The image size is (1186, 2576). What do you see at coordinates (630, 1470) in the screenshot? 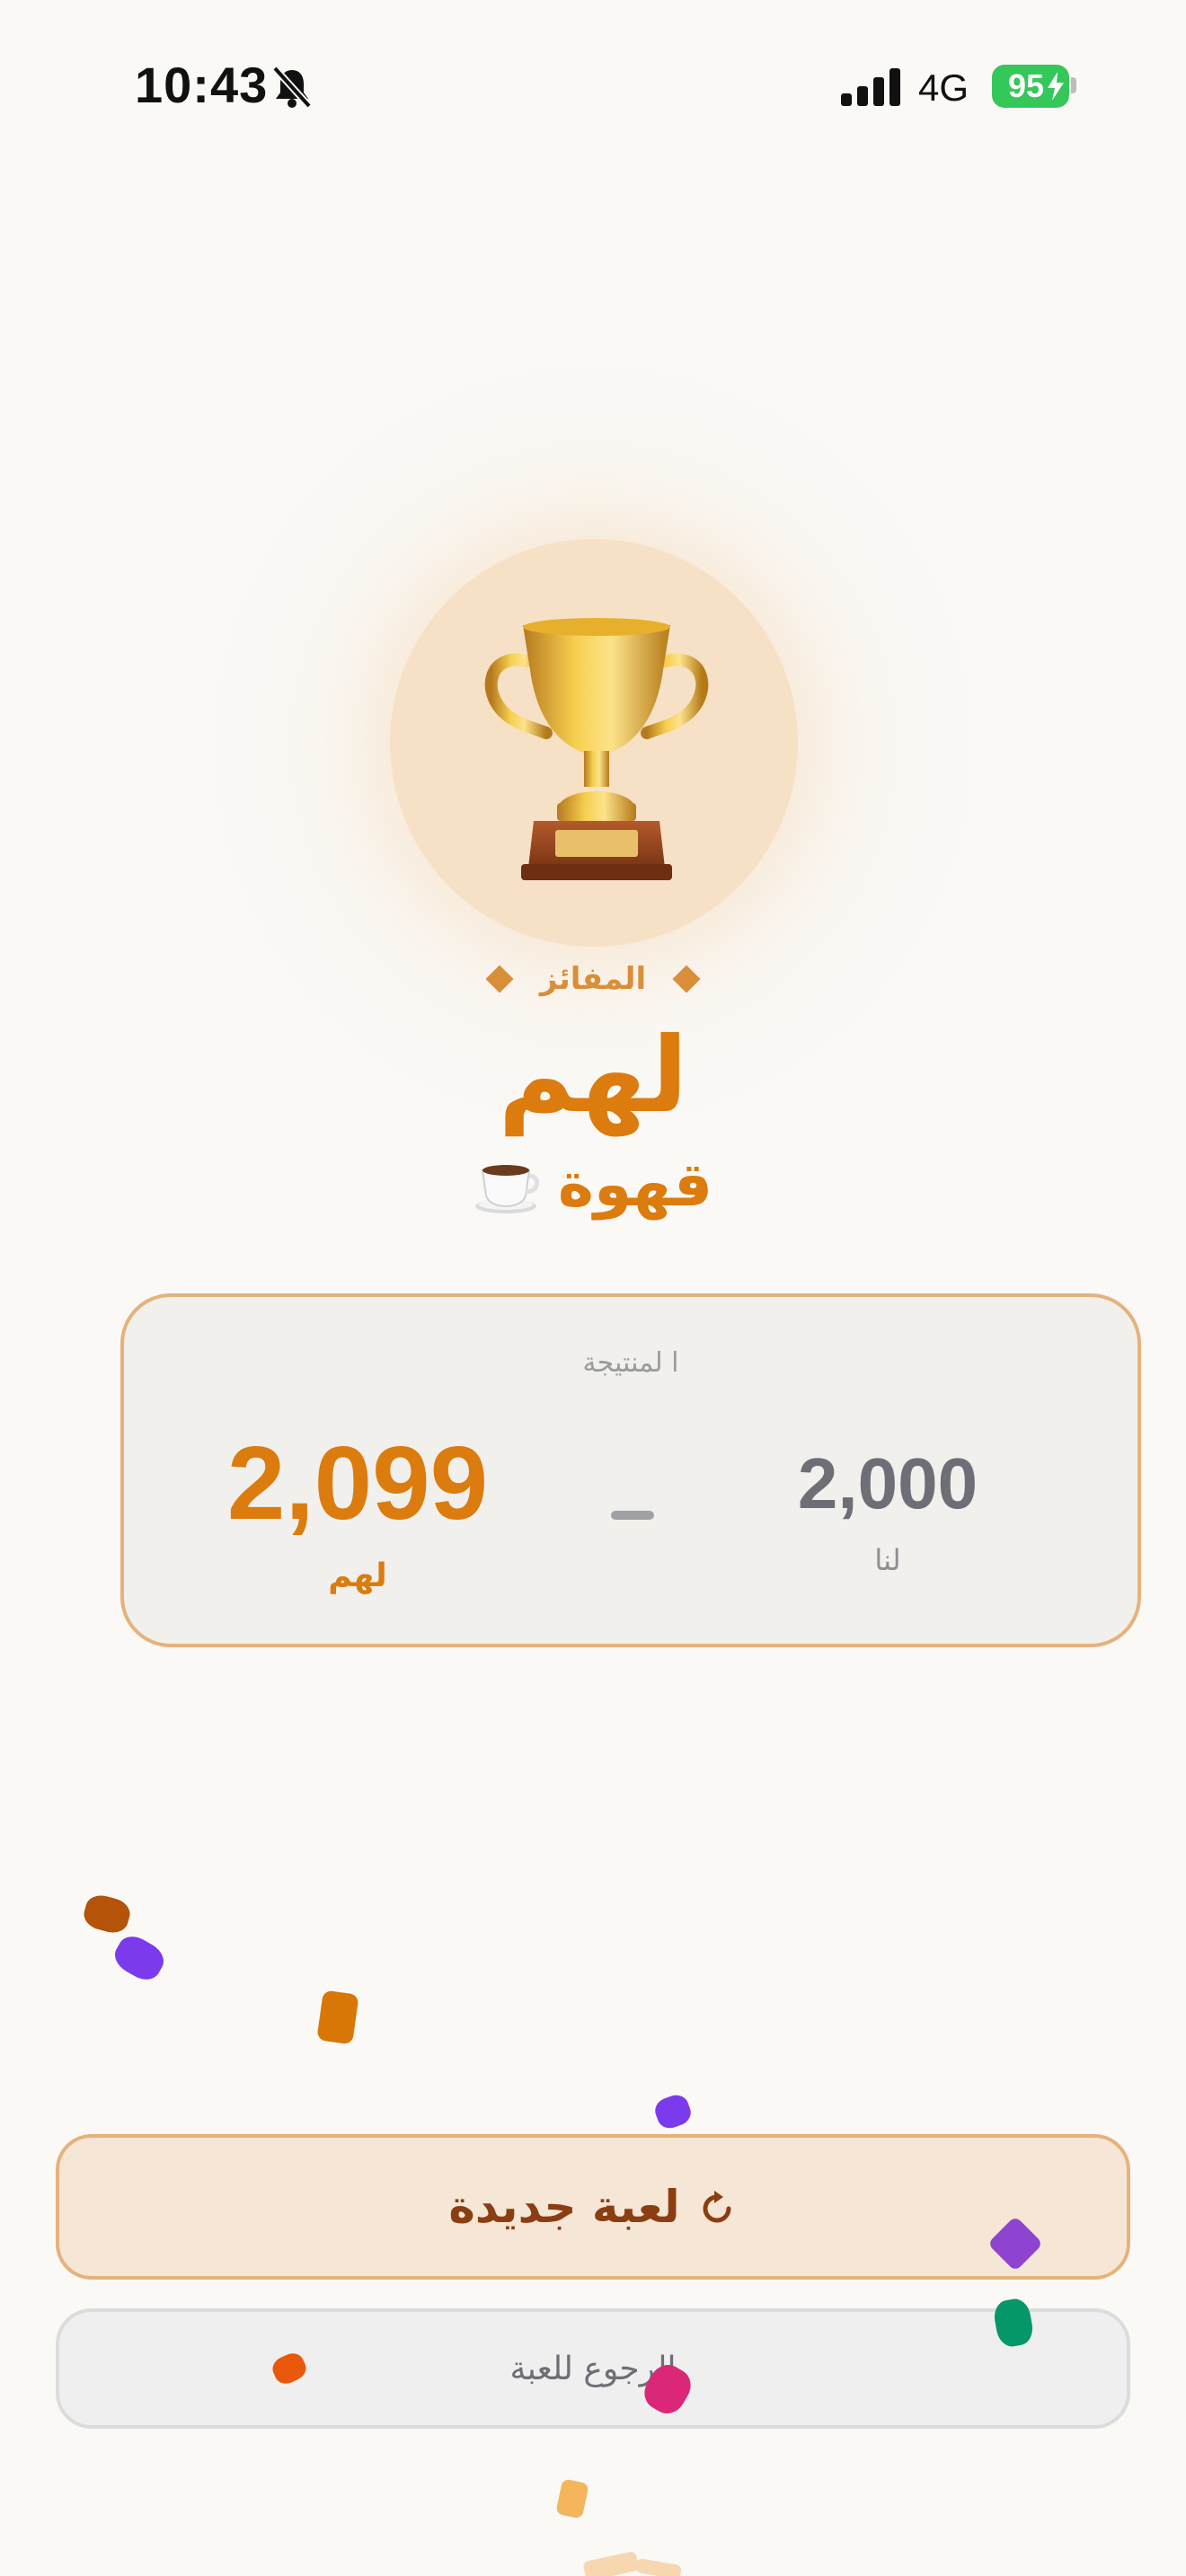
I see `score-card: ا لمنتيجة 2,099 لهم 2,000 لنا` at bounding box center [630, 1470].